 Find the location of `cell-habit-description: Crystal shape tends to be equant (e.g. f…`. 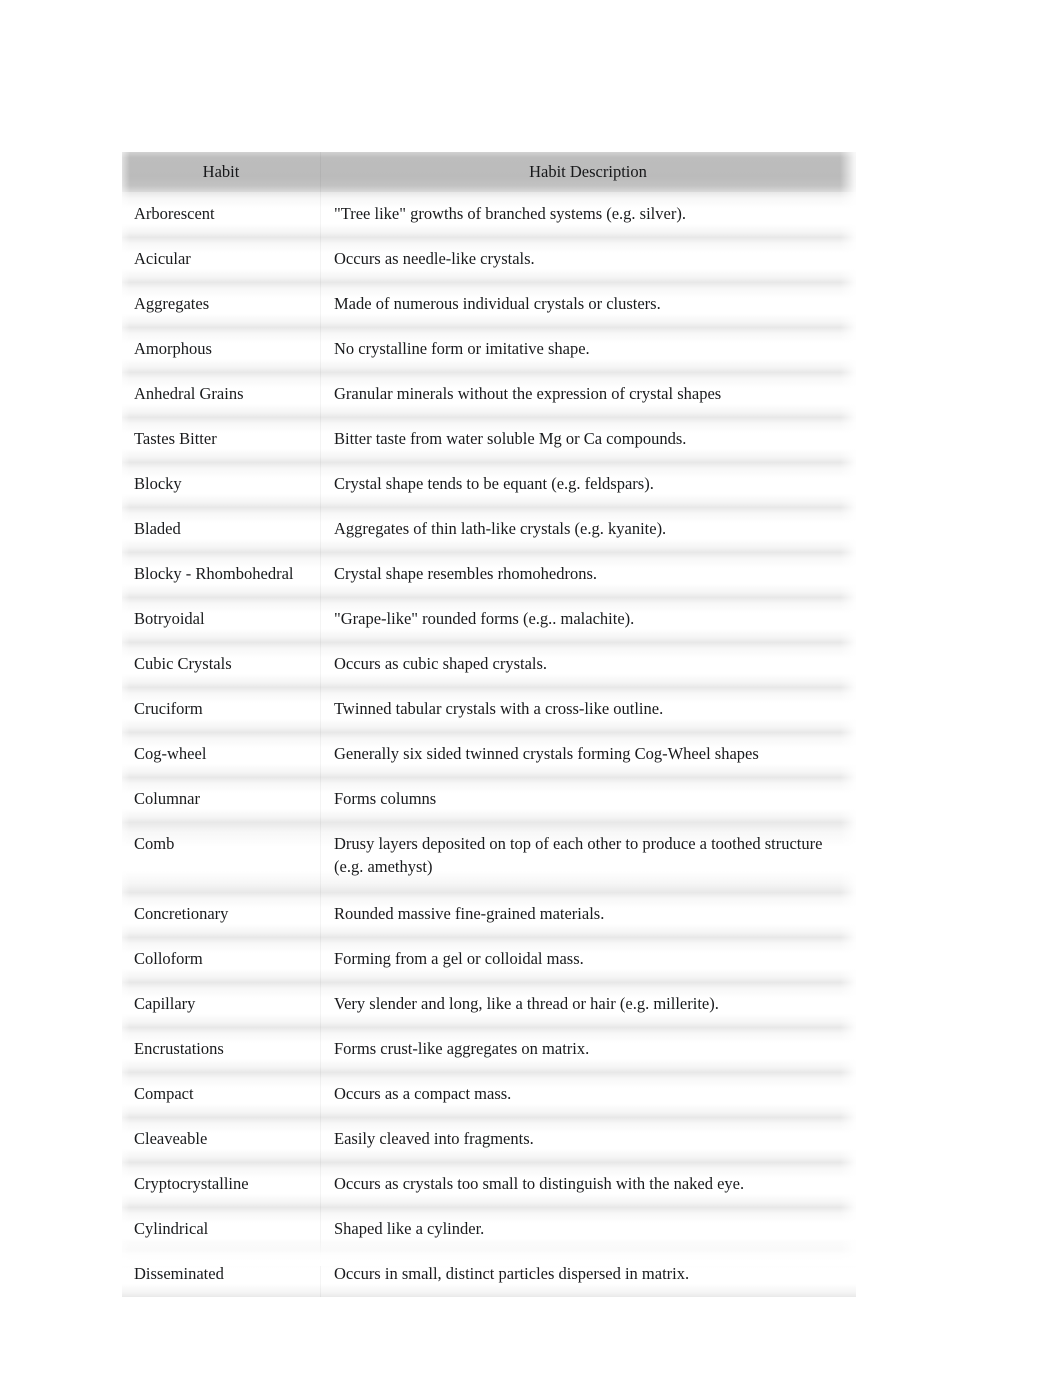

cell-habit-description: Crystal shape tends to be equant (e.g. f… is located at coordinates (588, 484).